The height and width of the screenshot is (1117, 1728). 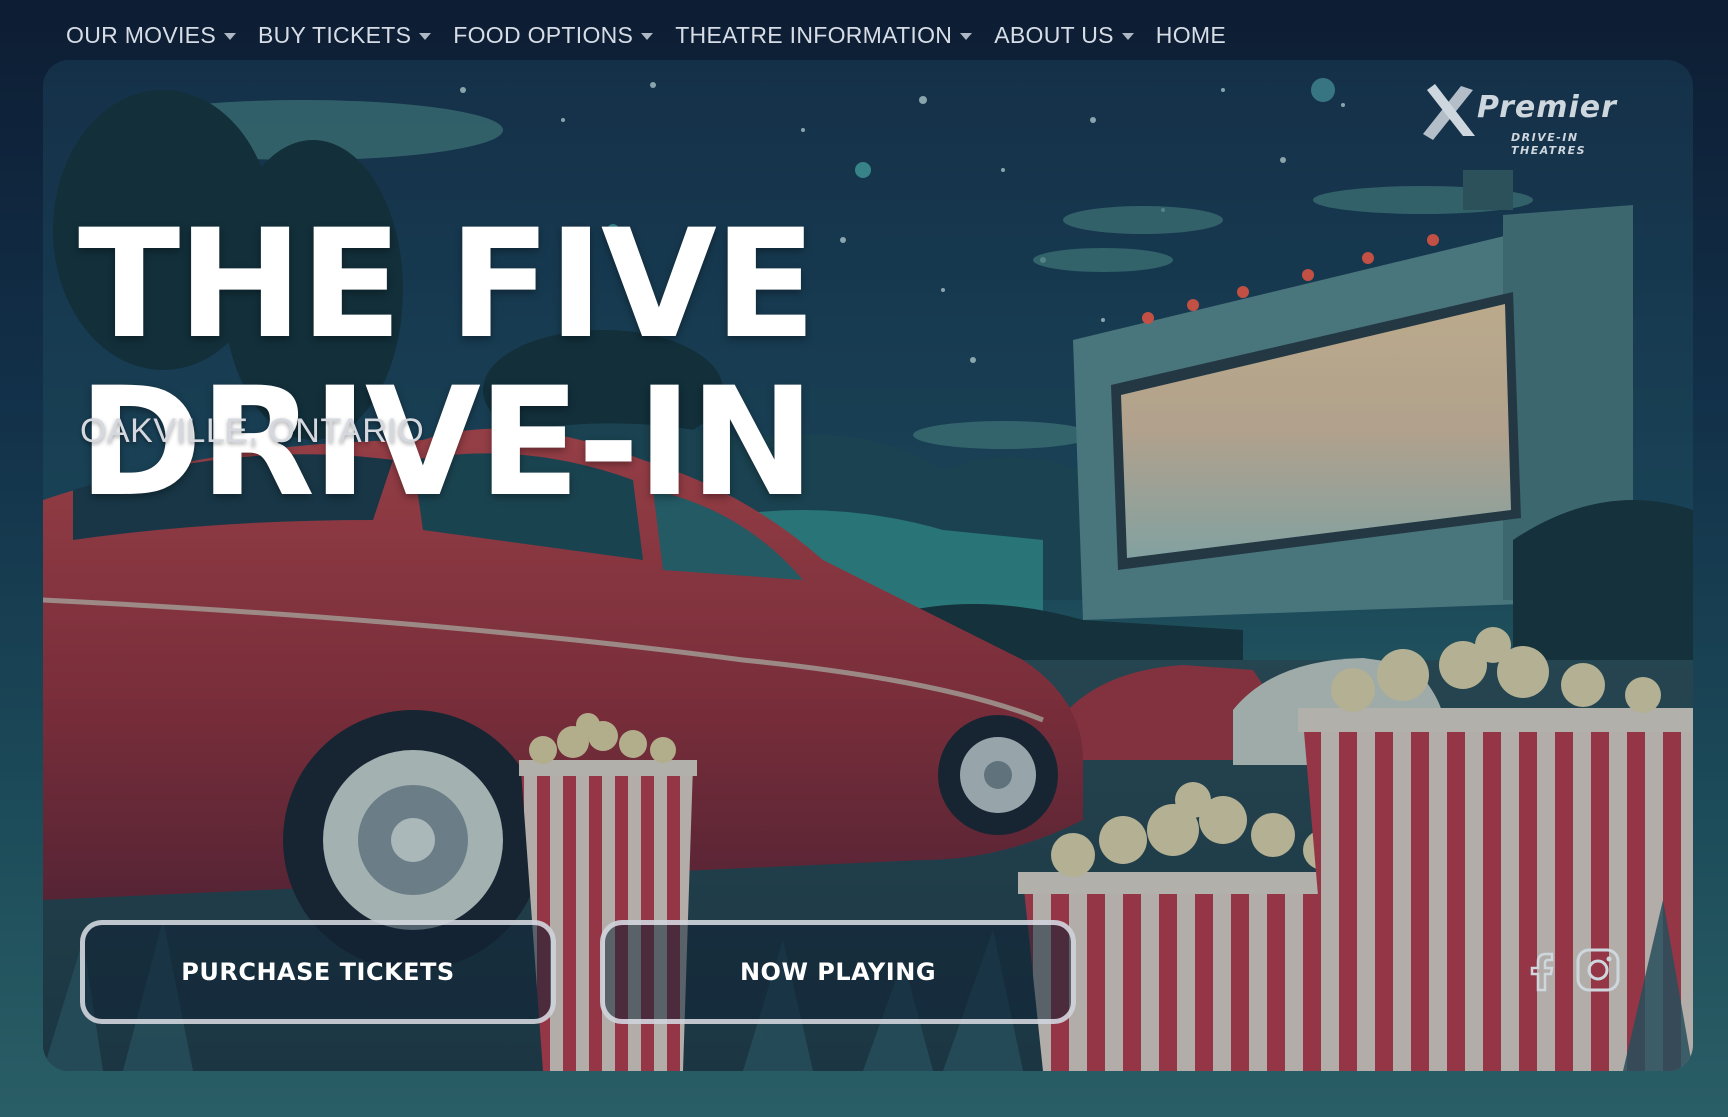 I want to click on instagram-icon, so click(x=1598, y=970).